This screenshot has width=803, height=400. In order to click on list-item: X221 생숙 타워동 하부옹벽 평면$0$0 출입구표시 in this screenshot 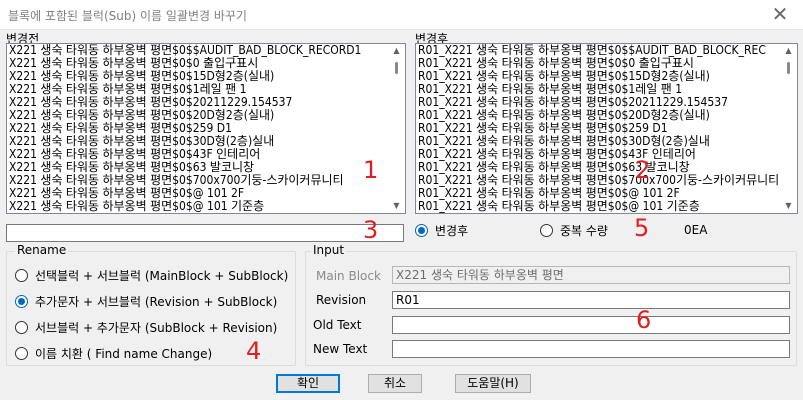, I will do `click(132, 63)`.